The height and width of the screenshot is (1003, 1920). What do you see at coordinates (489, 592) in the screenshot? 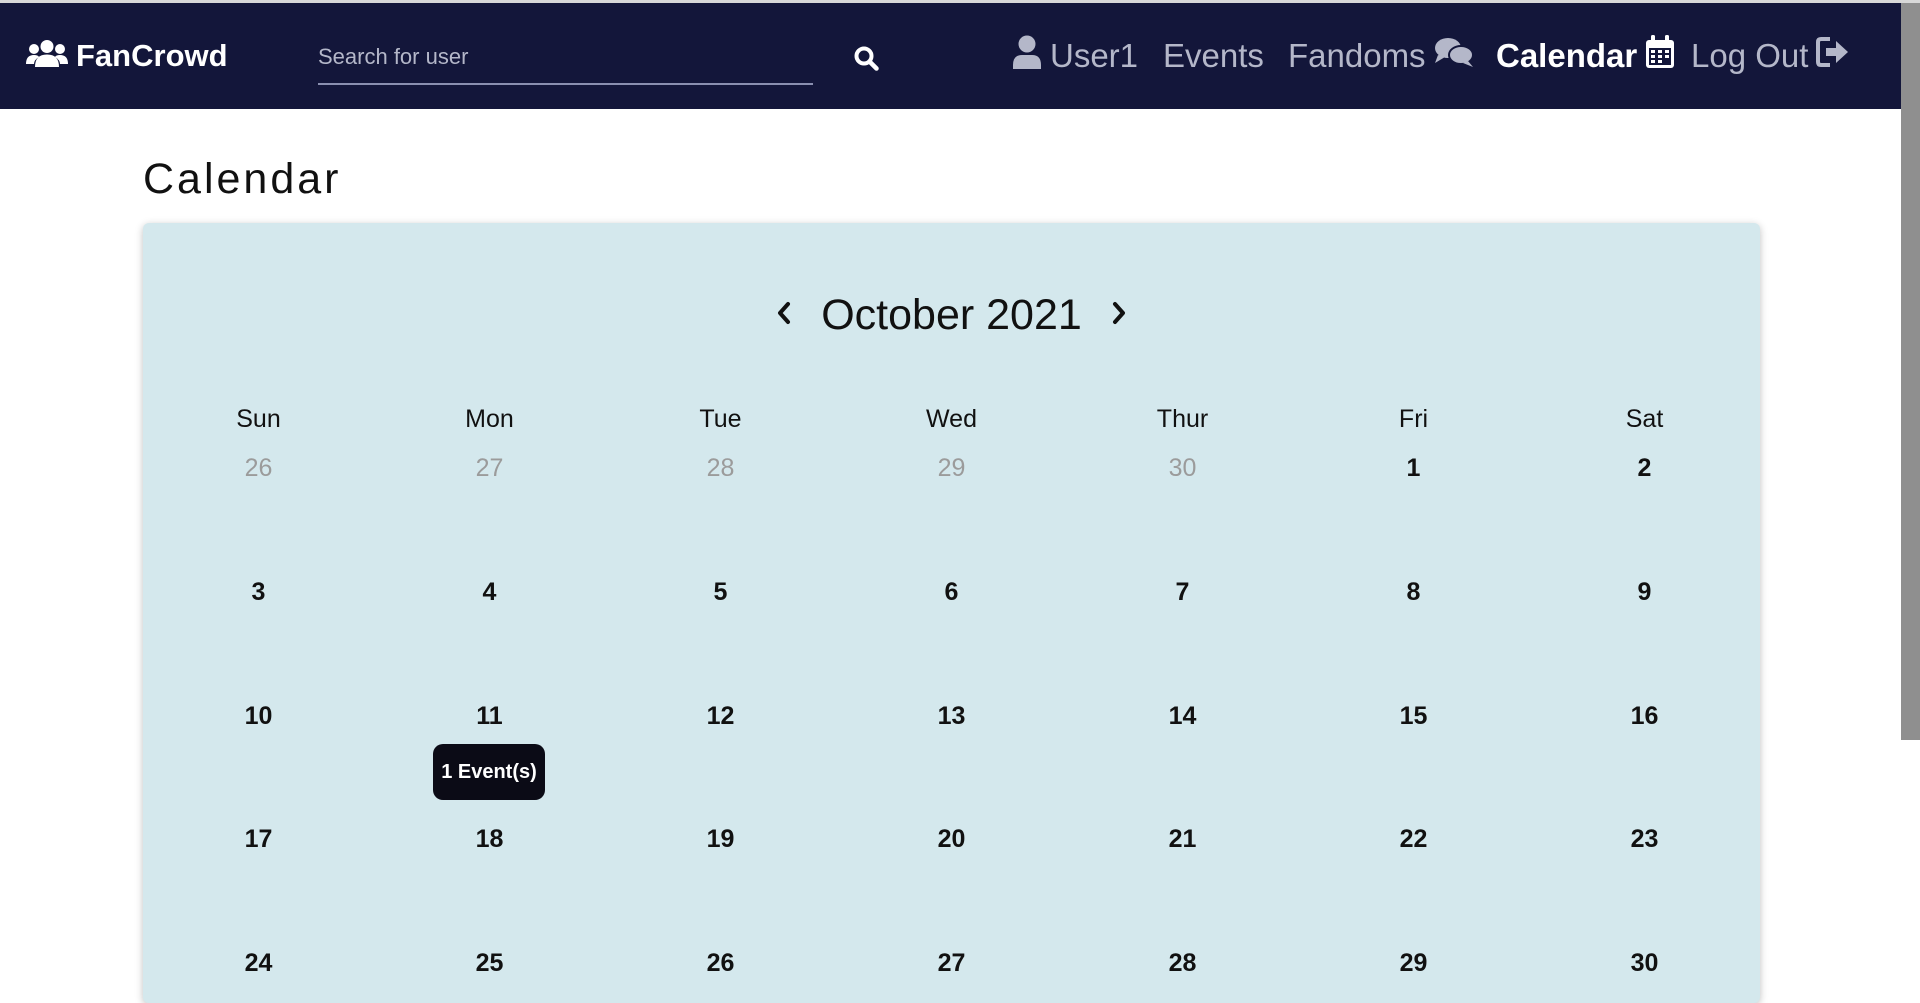
I see `calendar-day: 4` at bounding box center [489, 592].